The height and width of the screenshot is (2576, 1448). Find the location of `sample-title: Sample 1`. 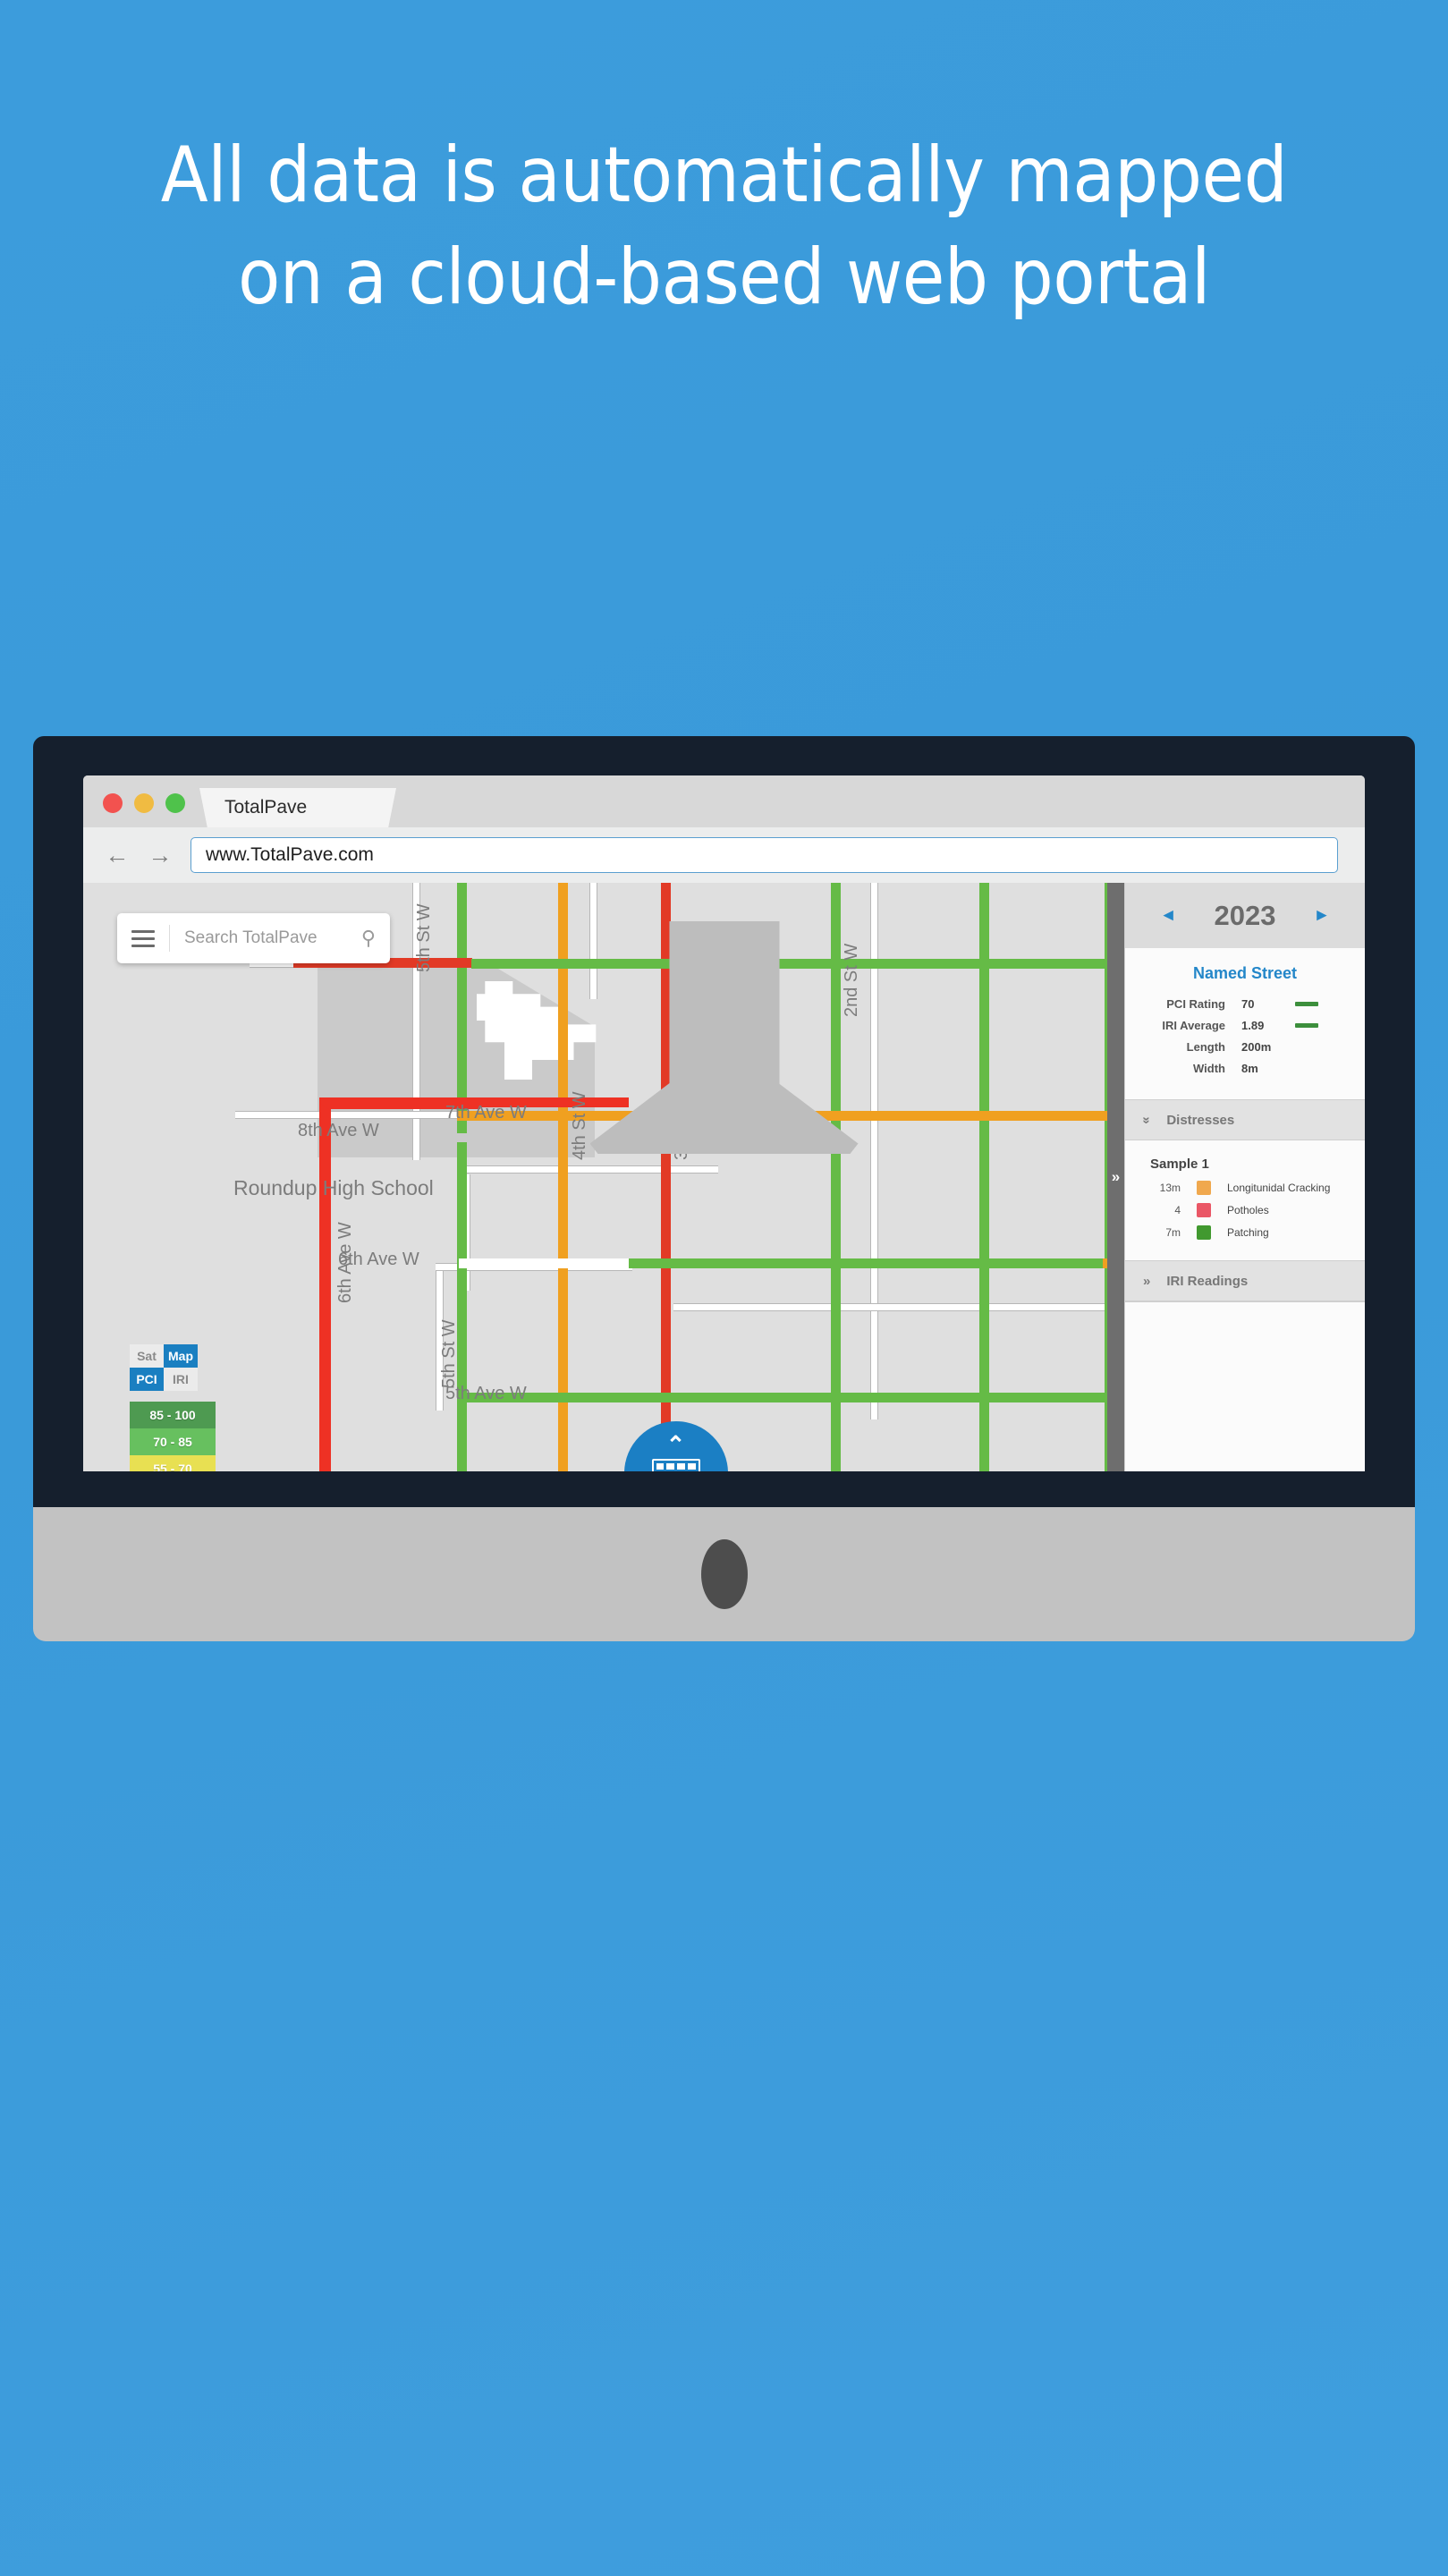

sample-title: Sample 1 is located at coordinates (1179, 1164).